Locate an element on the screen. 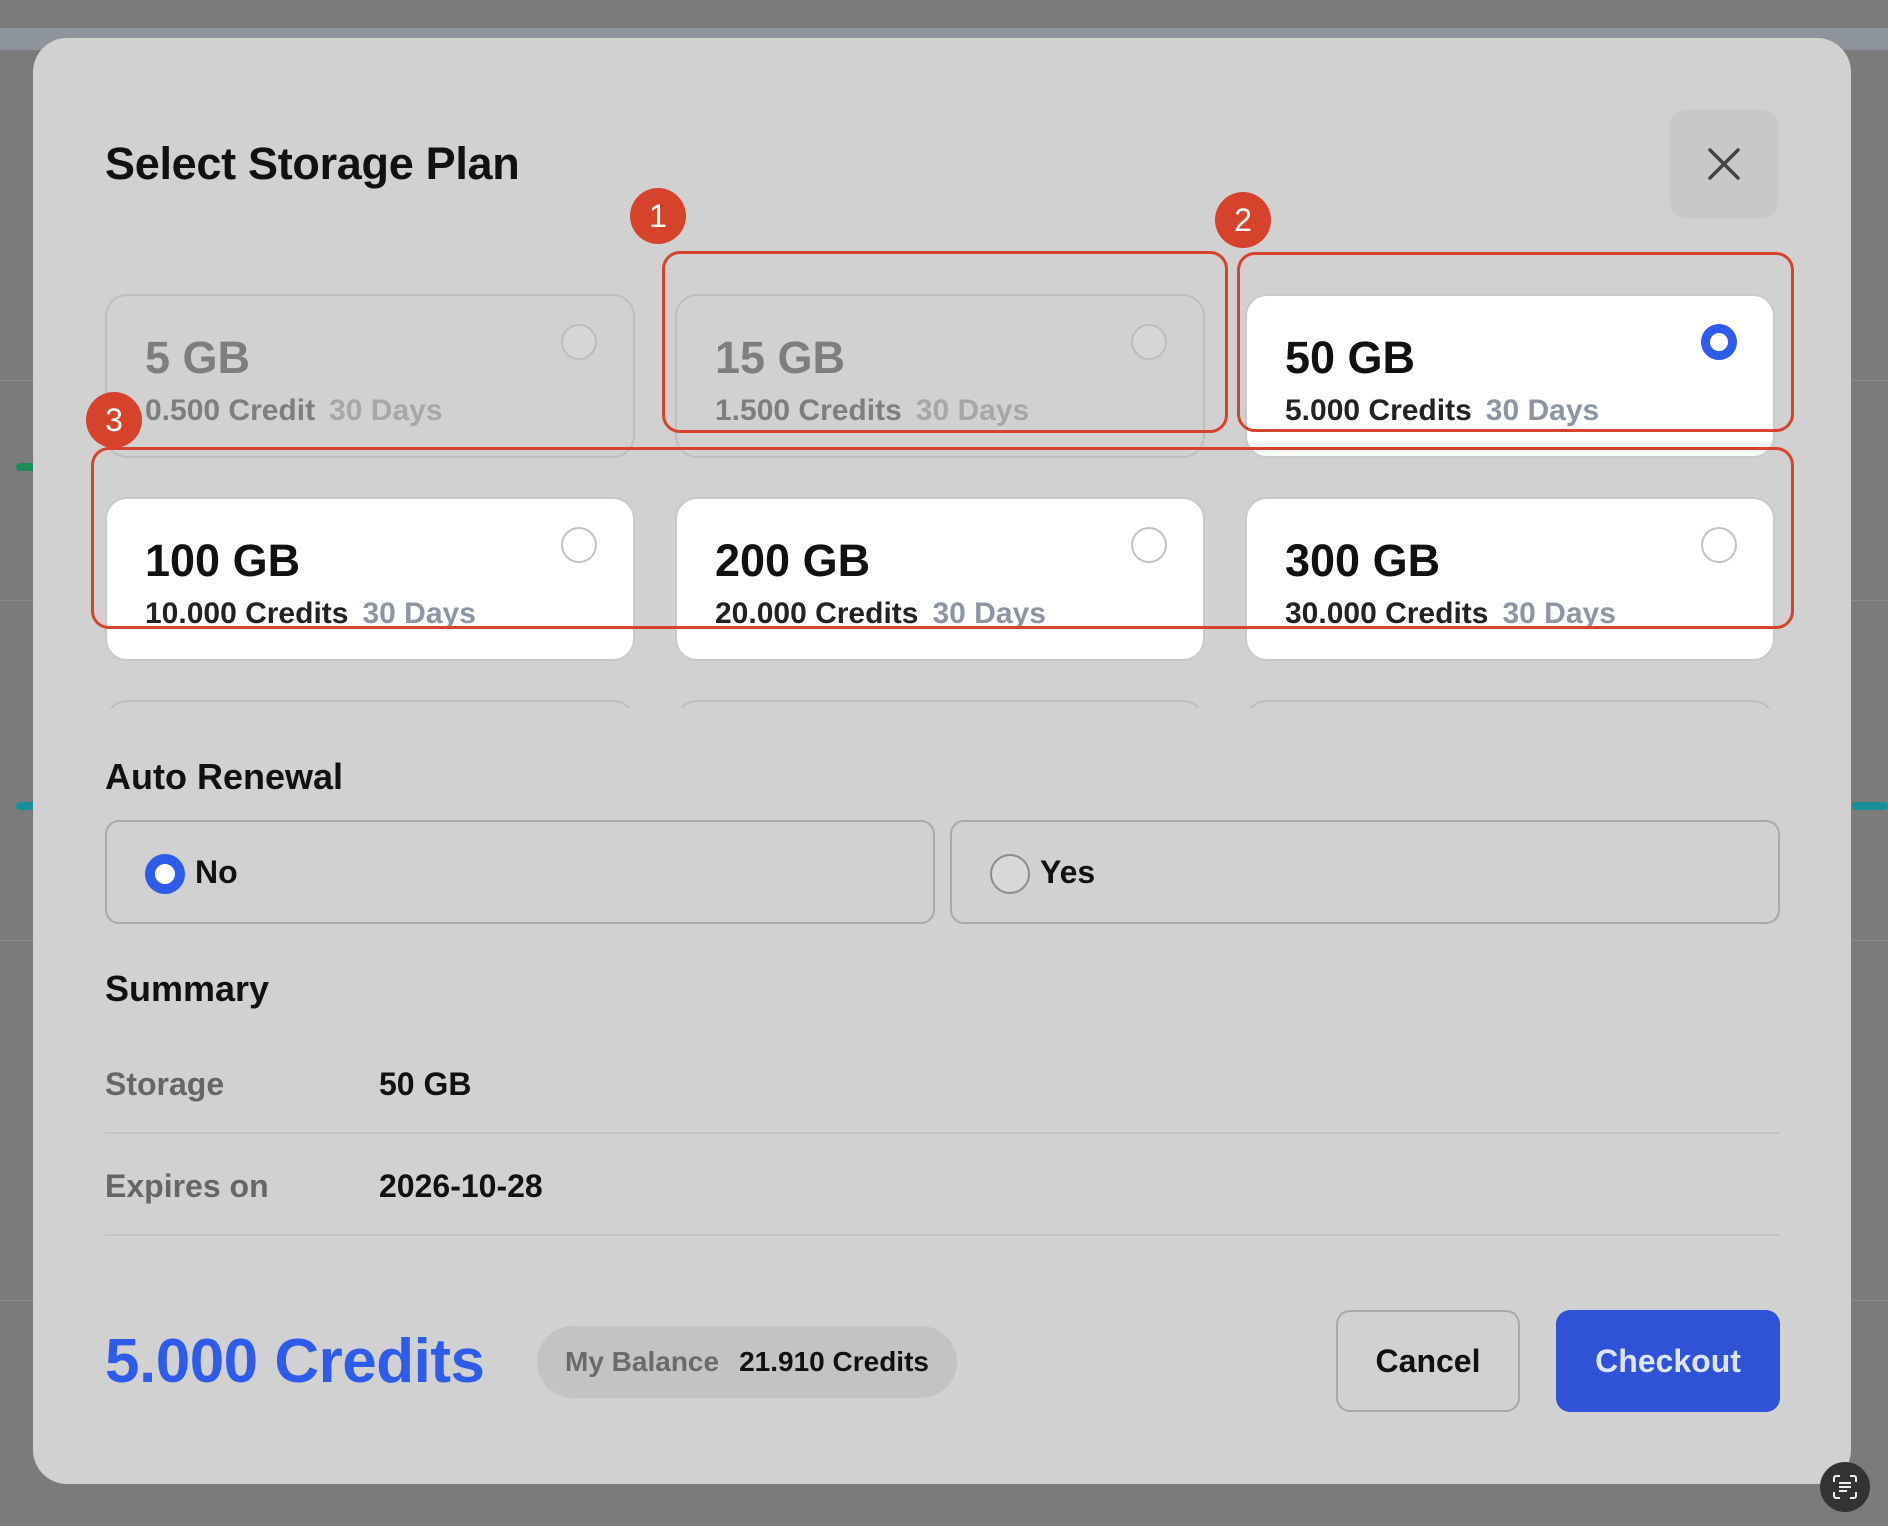  plan-credits: 1.500 Credits is located at coordinates (808, 410).